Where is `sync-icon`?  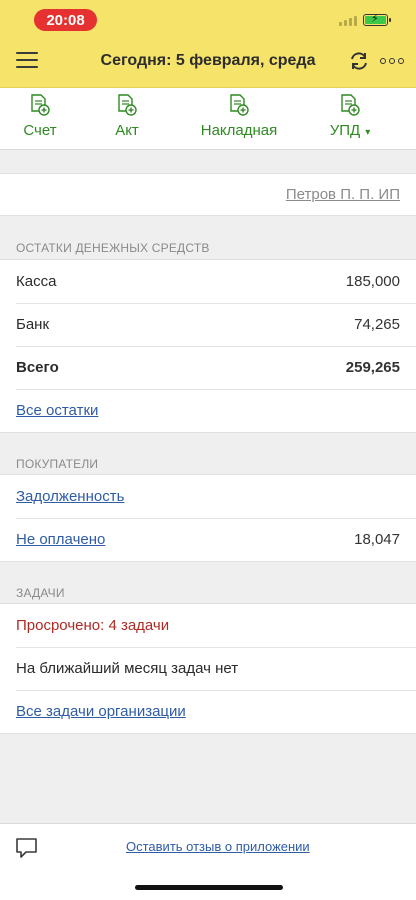
sync-icon is located at coordinates (359, 61).